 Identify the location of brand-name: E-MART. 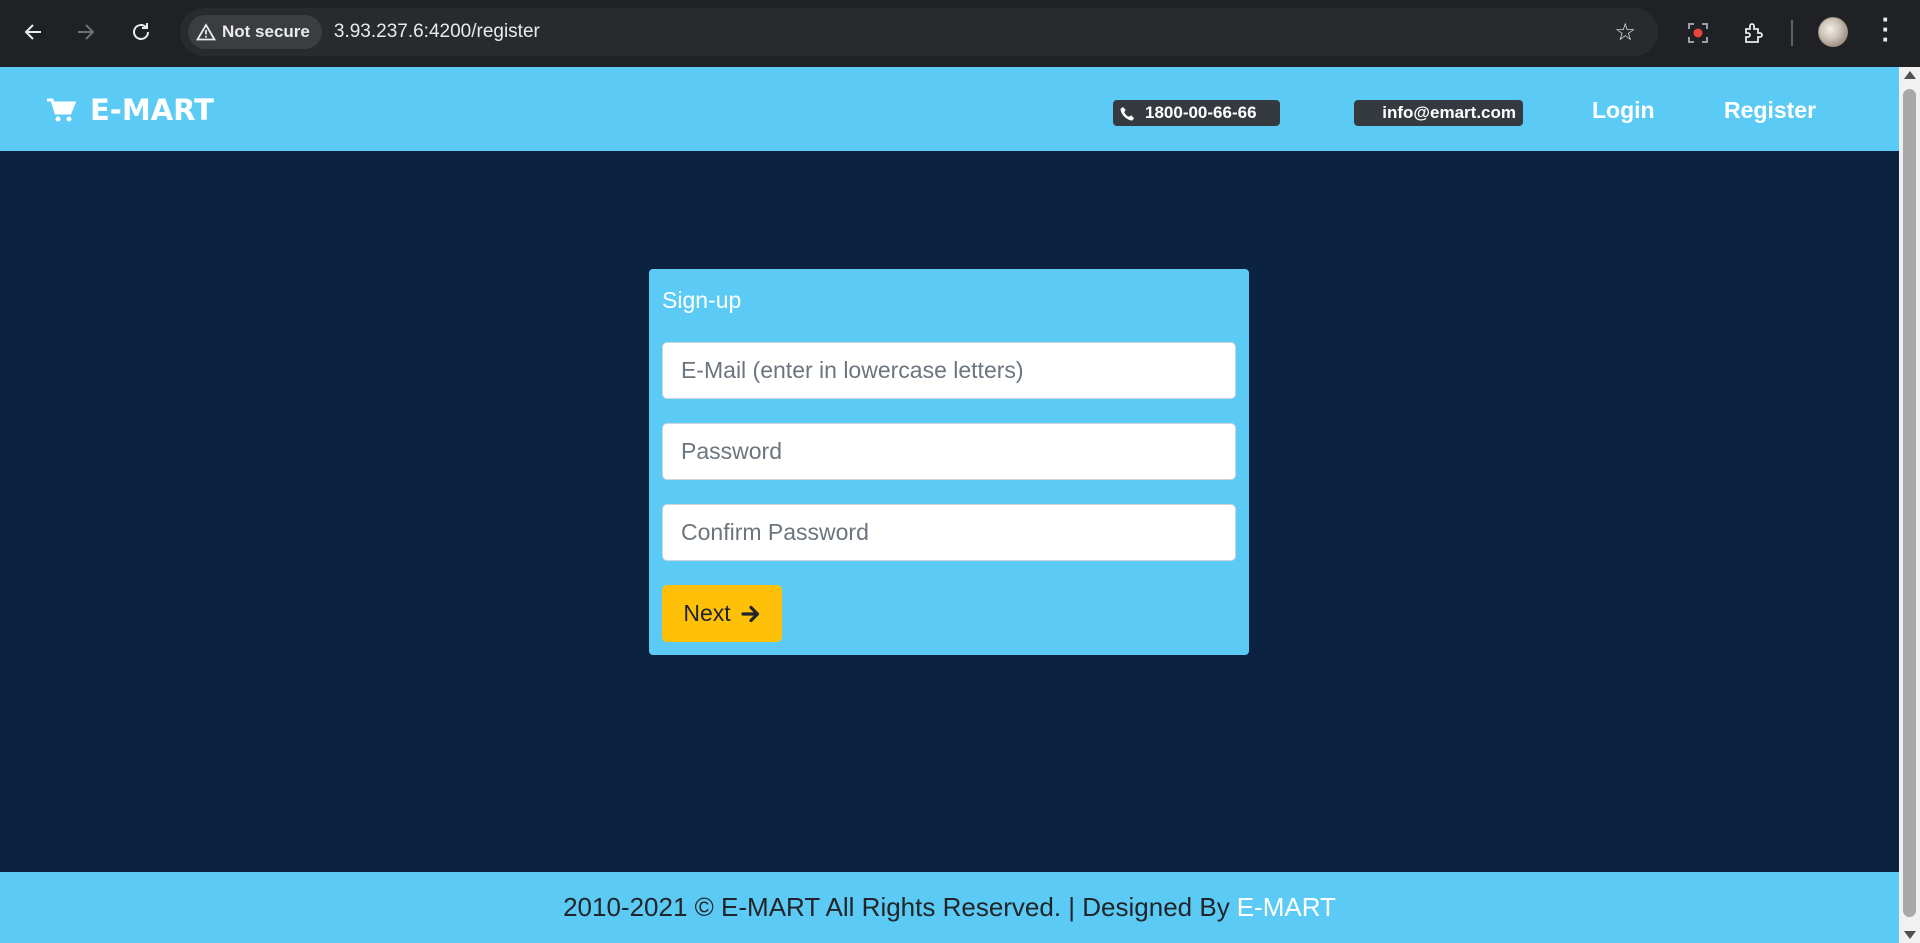
(152, 110).